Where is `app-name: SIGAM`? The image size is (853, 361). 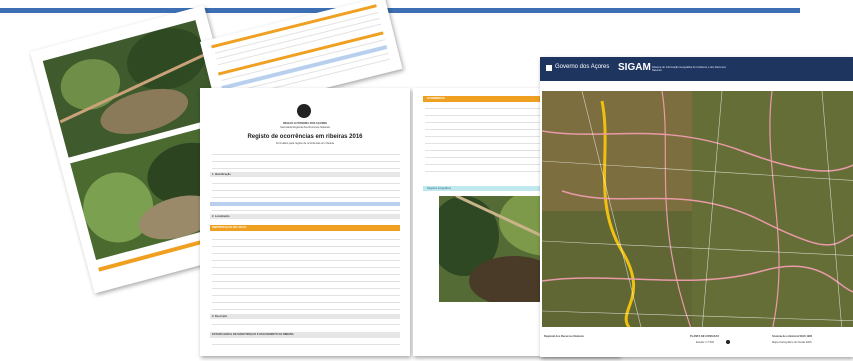
app-name: SIGAM is located at coordinates (634, 67).